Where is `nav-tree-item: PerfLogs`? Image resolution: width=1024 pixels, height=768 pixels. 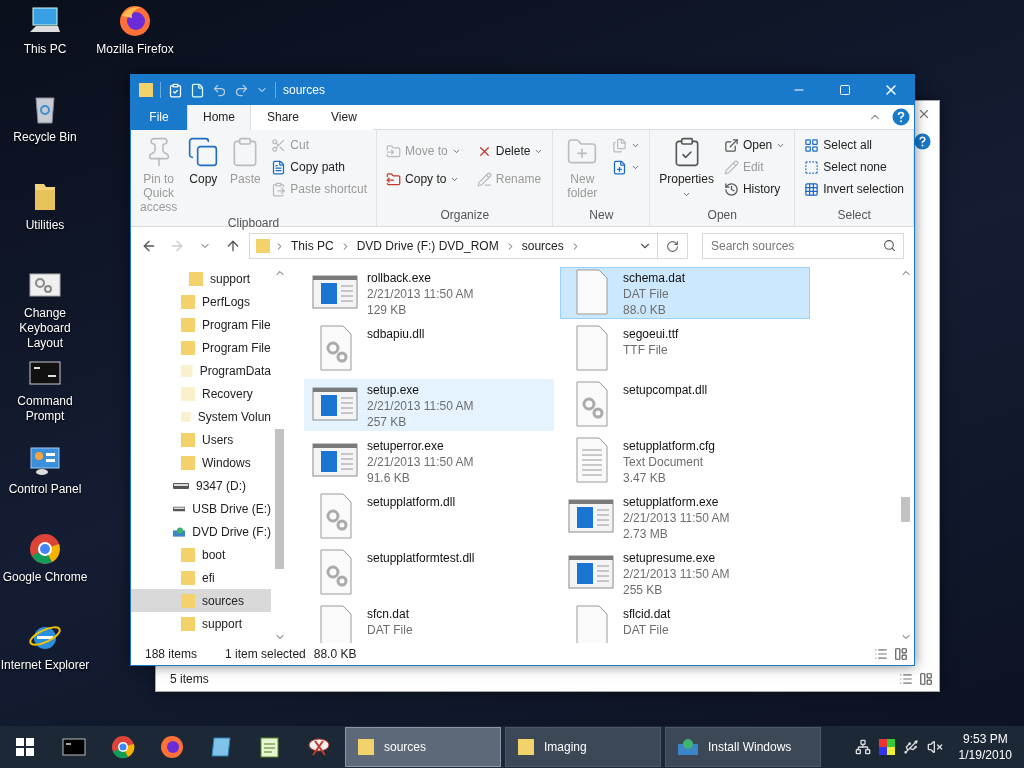 nav-tree-item: PerfLogs is located at coordinates (201, 301).